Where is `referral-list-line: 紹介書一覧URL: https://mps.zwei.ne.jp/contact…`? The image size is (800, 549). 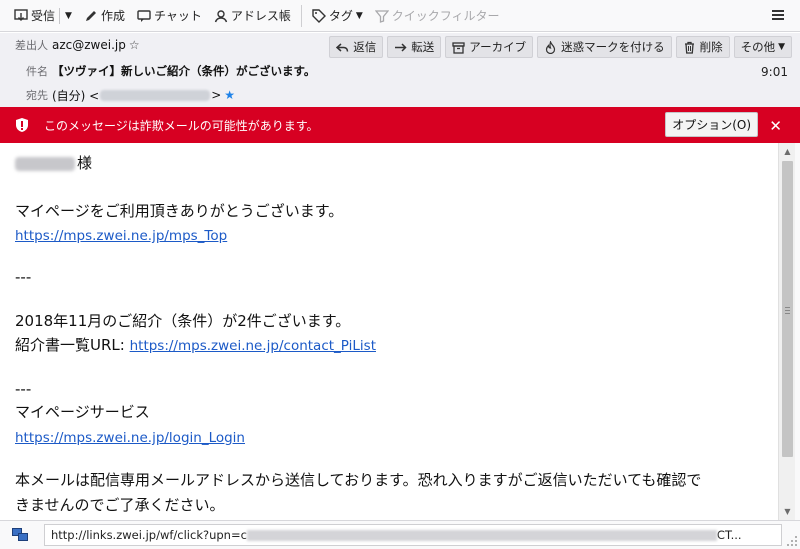
referral-list-line: 紹介書一覧URL: https://mps.zwei.ne.jp/contact… is located at coordinates (195, 345).